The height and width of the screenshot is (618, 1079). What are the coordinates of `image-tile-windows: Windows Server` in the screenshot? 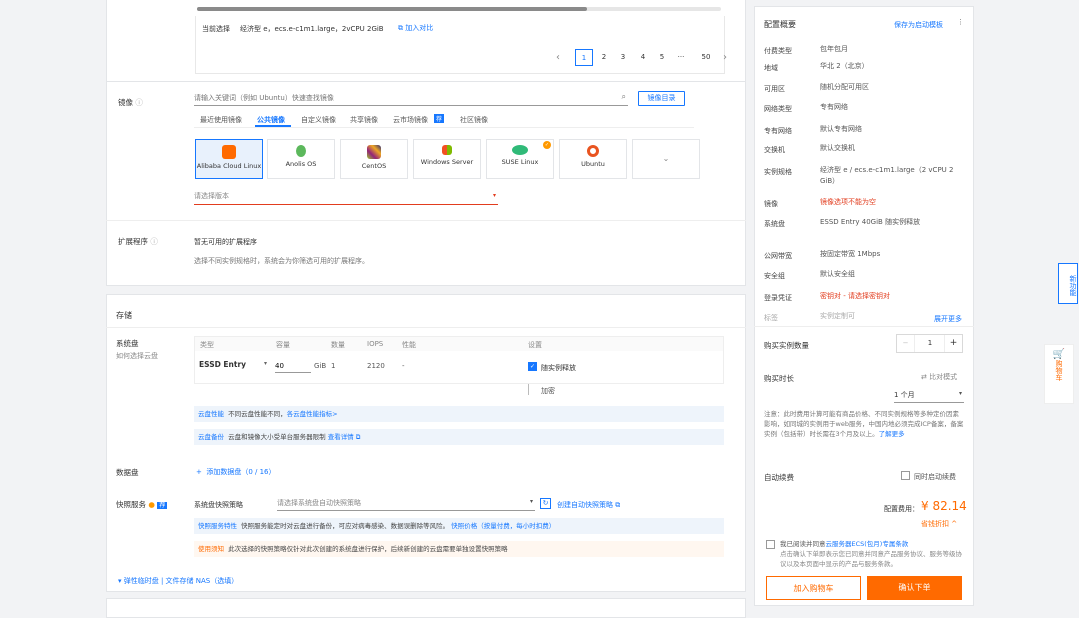 It's located at (447, 159).